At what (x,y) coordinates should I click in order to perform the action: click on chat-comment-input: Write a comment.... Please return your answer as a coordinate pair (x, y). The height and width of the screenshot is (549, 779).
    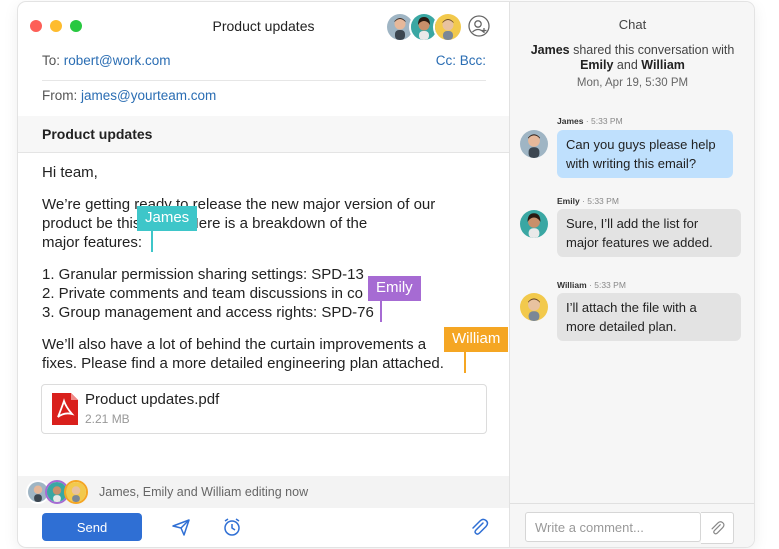
    Looking at the image, I should click on (613, 527).